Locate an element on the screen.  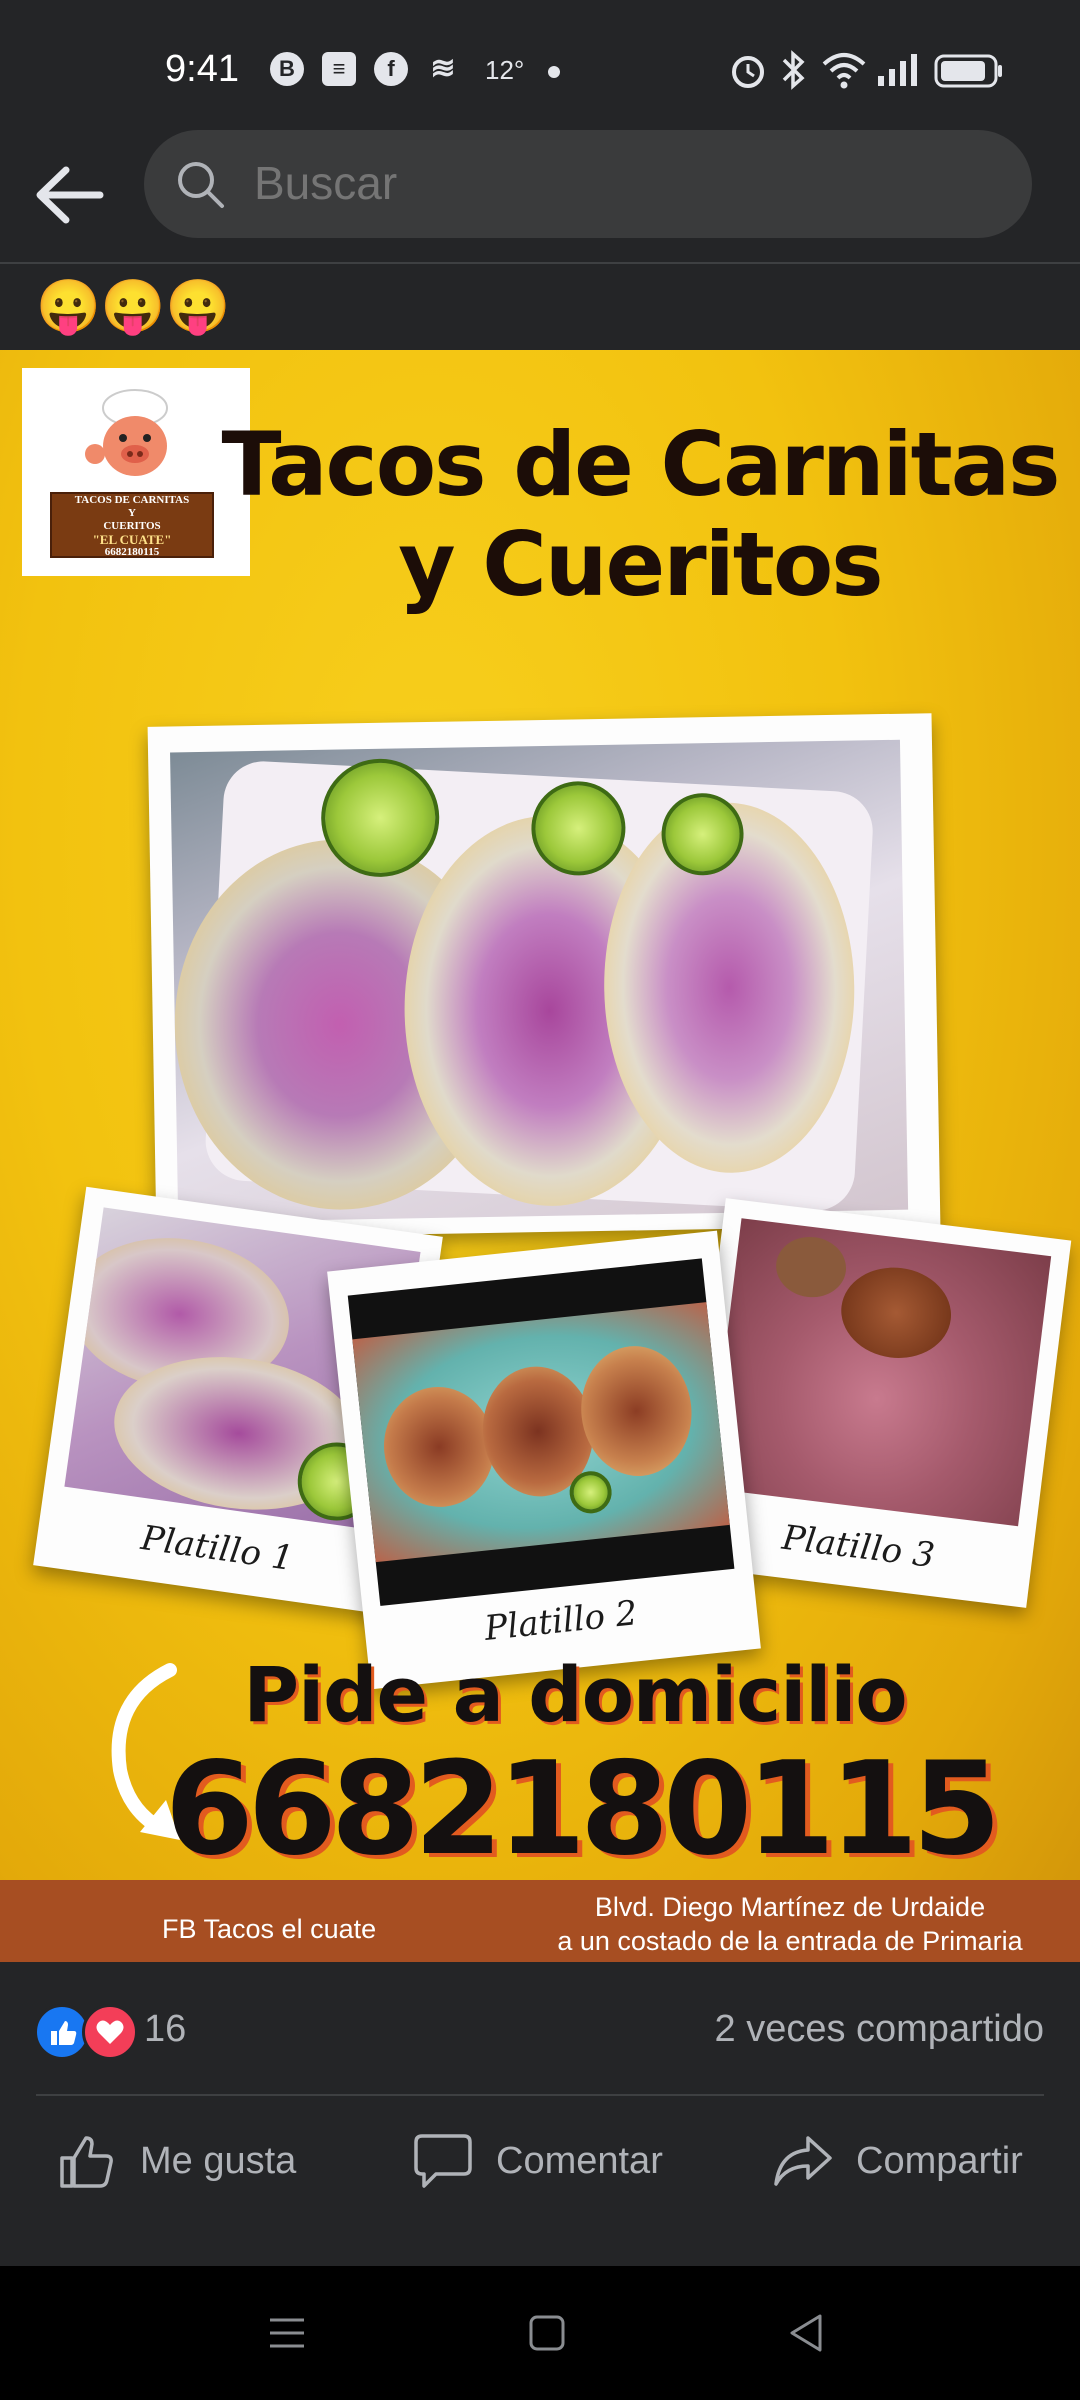
cta-text: Pide a domicilio is located at coordinates (575, 1694).